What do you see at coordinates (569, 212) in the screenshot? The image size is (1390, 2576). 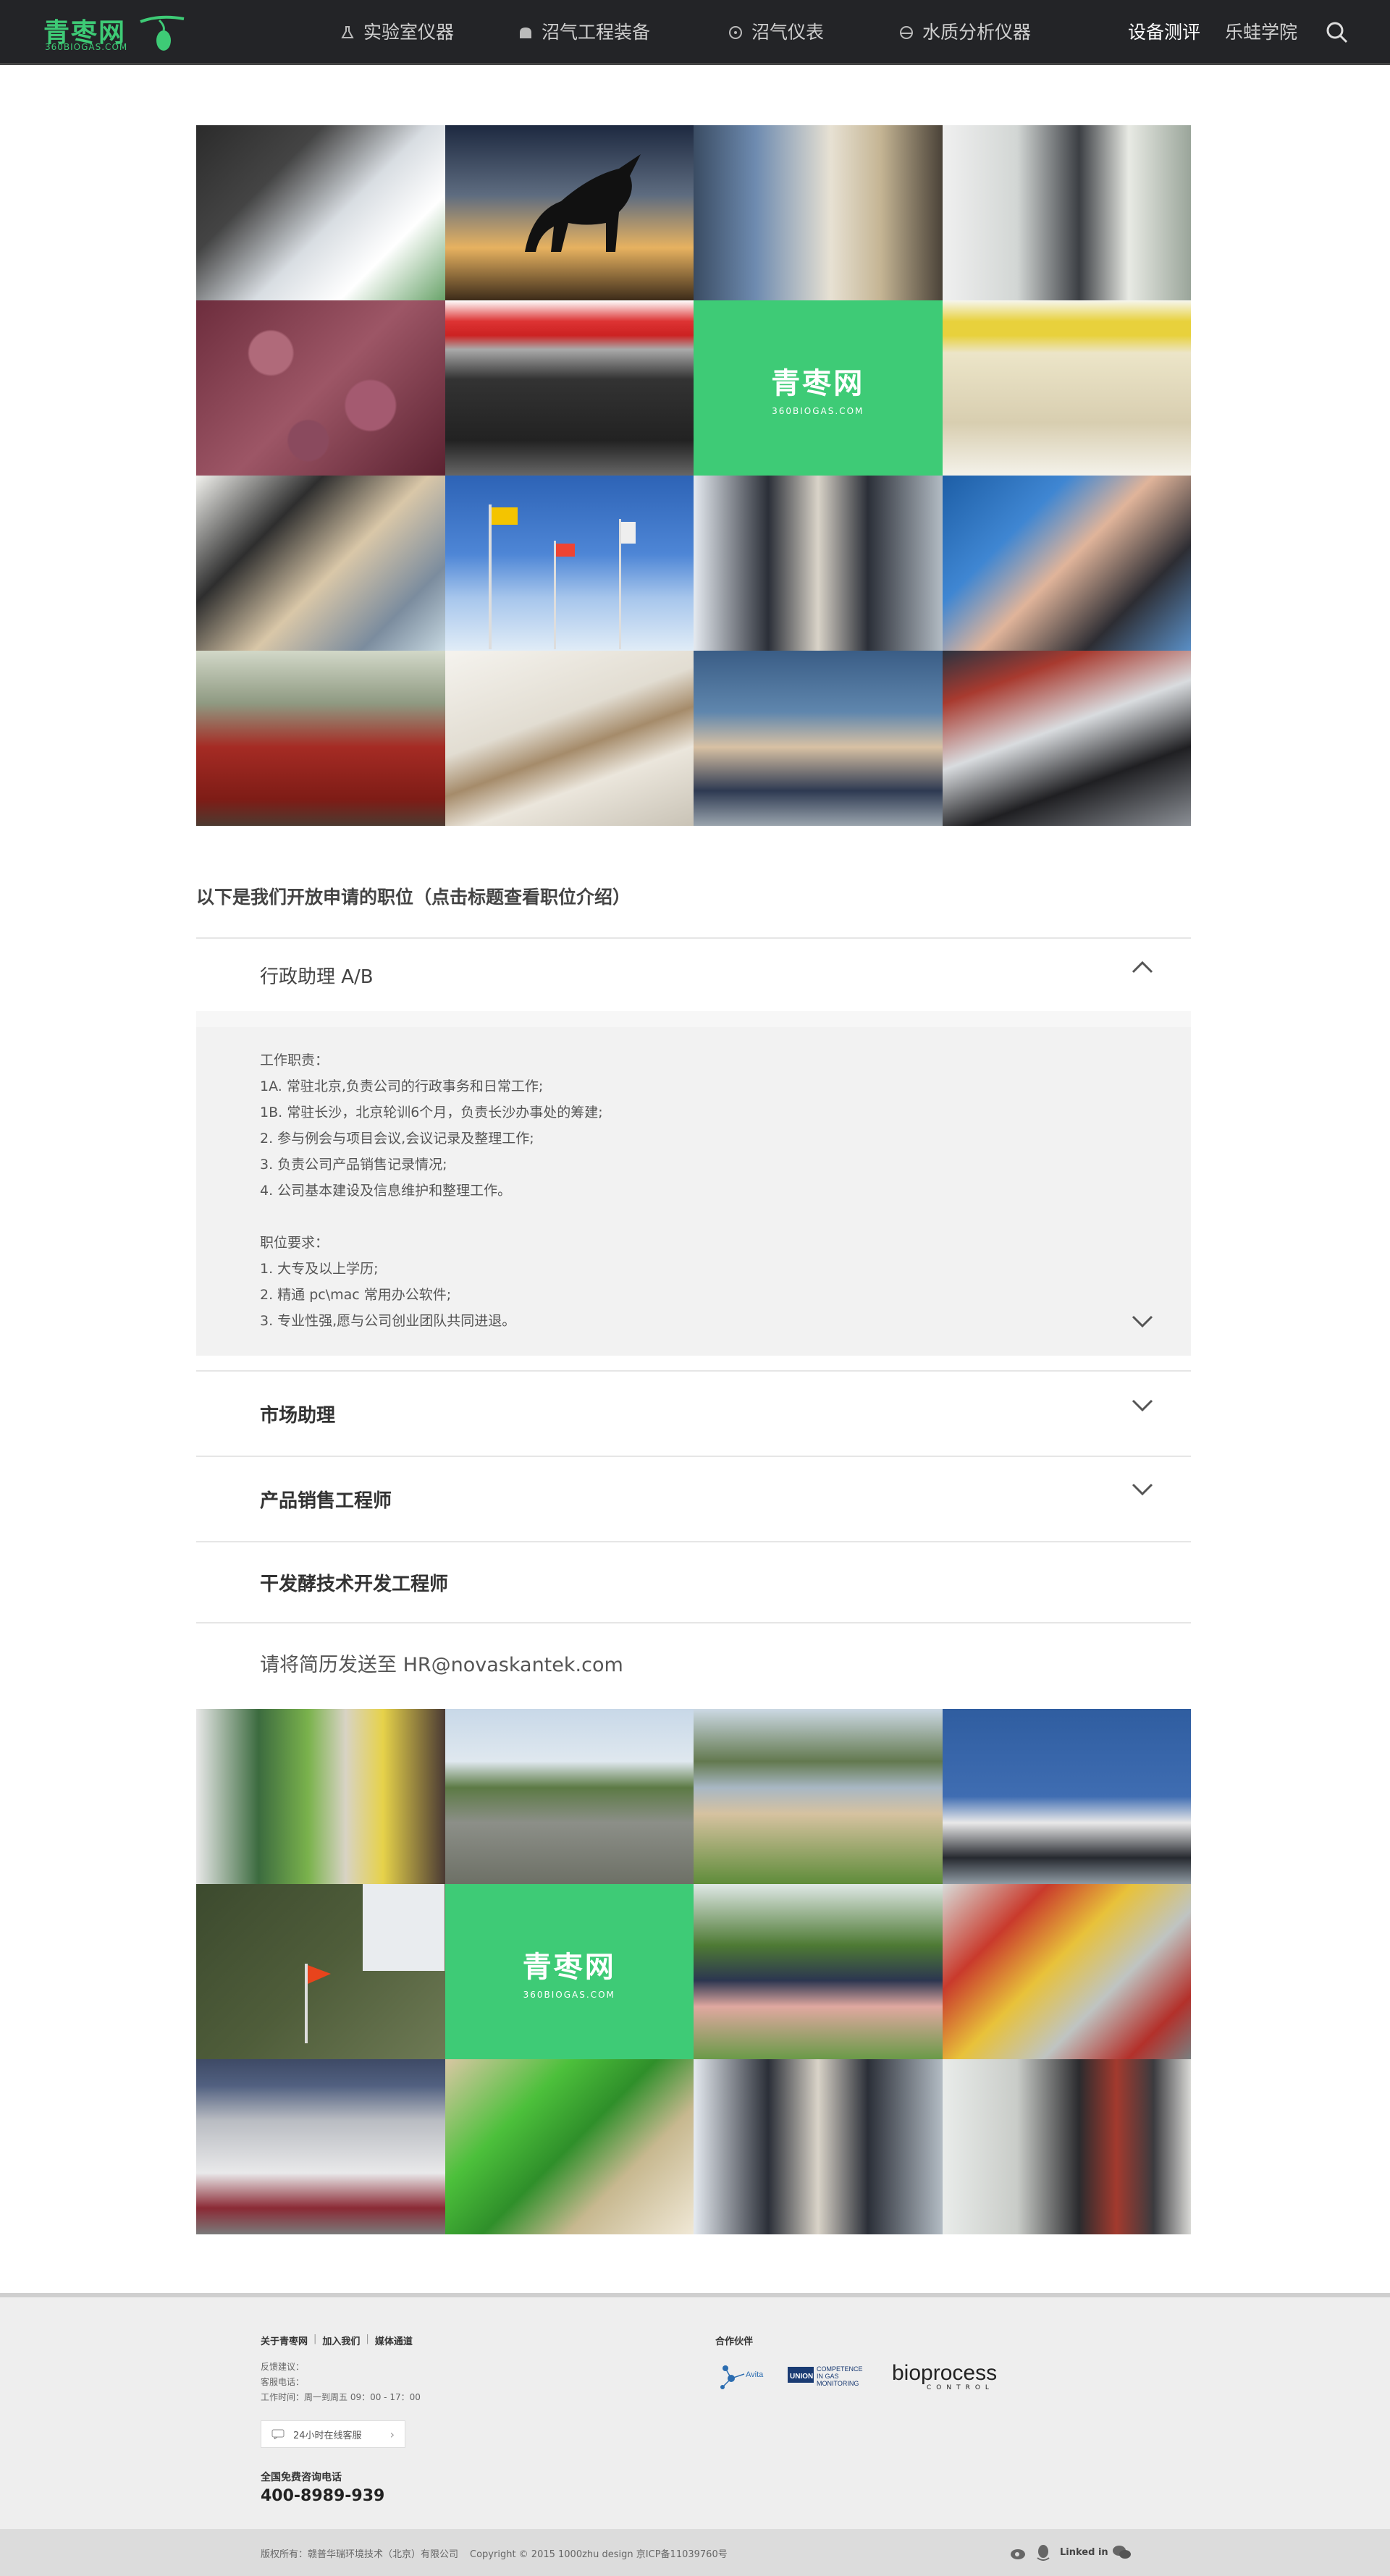 I see `bull-silhouette-photo` at bounding box center [569, 212].